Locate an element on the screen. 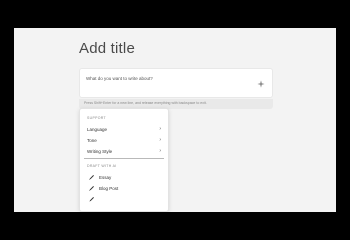 The image size is (350, 240). menu-item-label: Essay is located at coordinates (105, 177).